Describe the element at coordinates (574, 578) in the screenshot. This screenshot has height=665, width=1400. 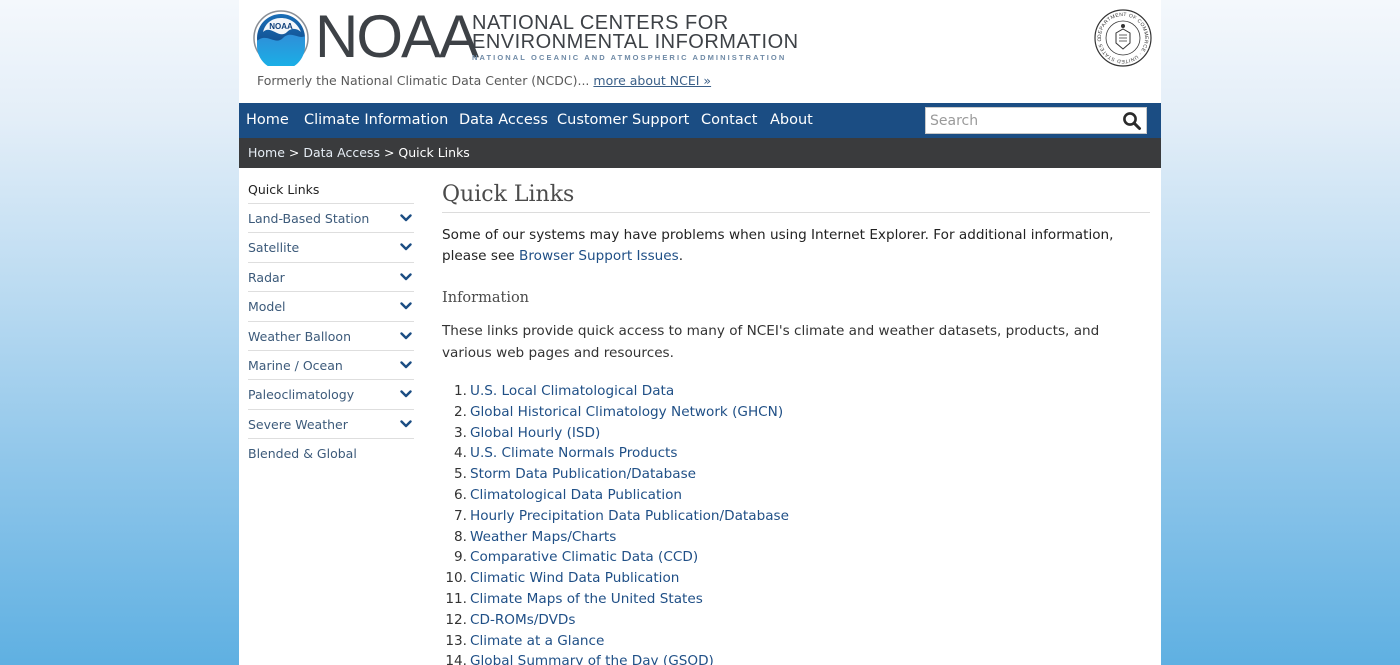
I see `quick-link-climatic-wind-data-publication: Climatic Wind Data Publication` at that location.